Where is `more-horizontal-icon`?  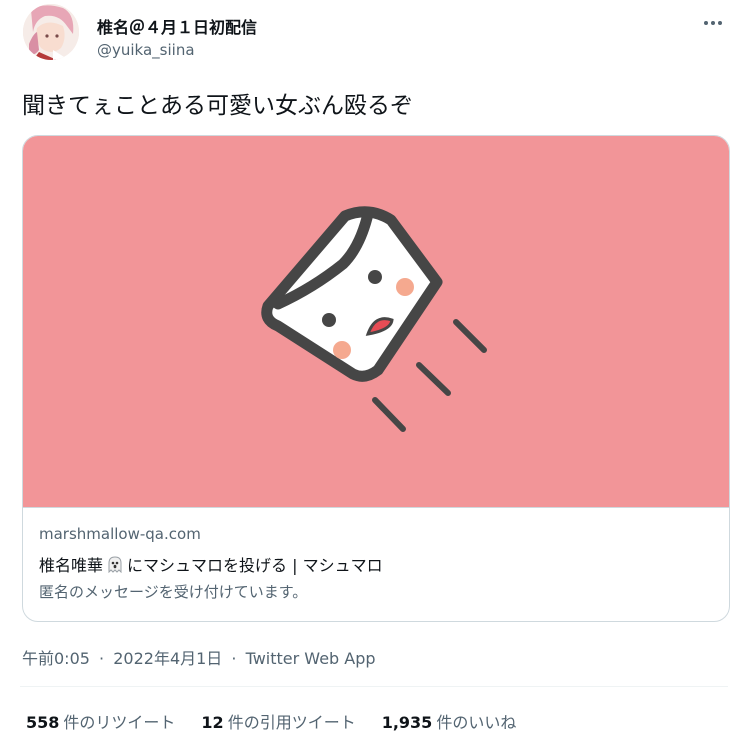
more-horizontal-icon is located at coordinates (713, 23).